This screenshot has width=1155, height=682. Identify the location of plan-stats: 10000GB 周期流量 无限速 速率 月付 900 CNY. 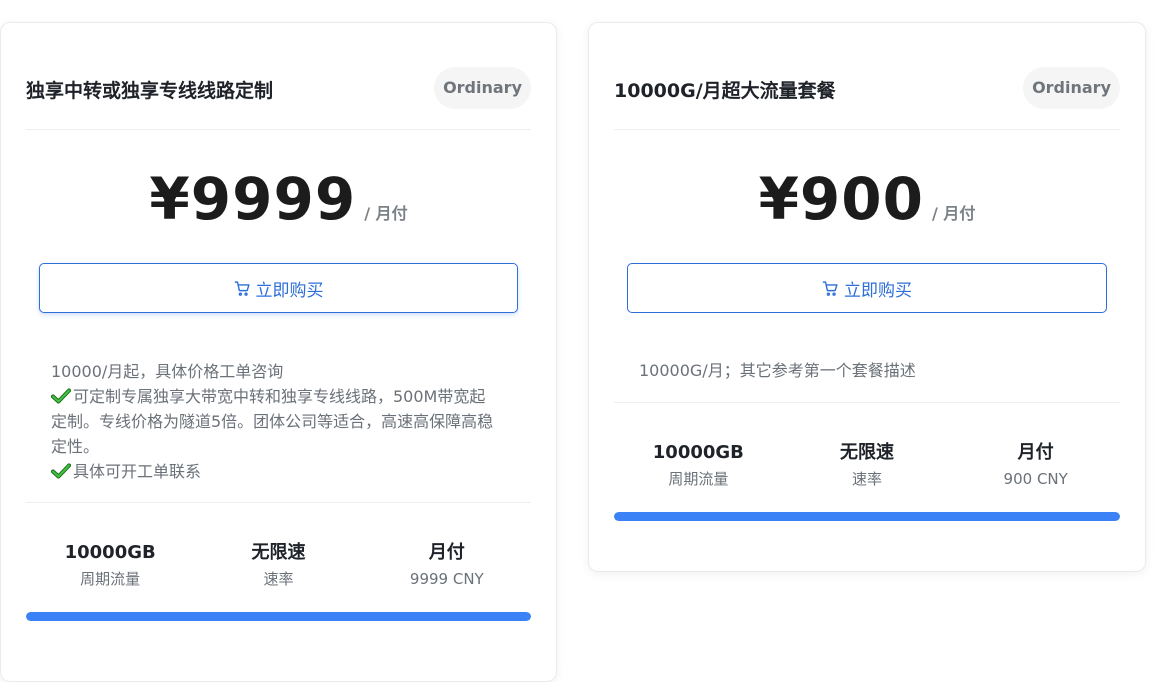
(867, 465).